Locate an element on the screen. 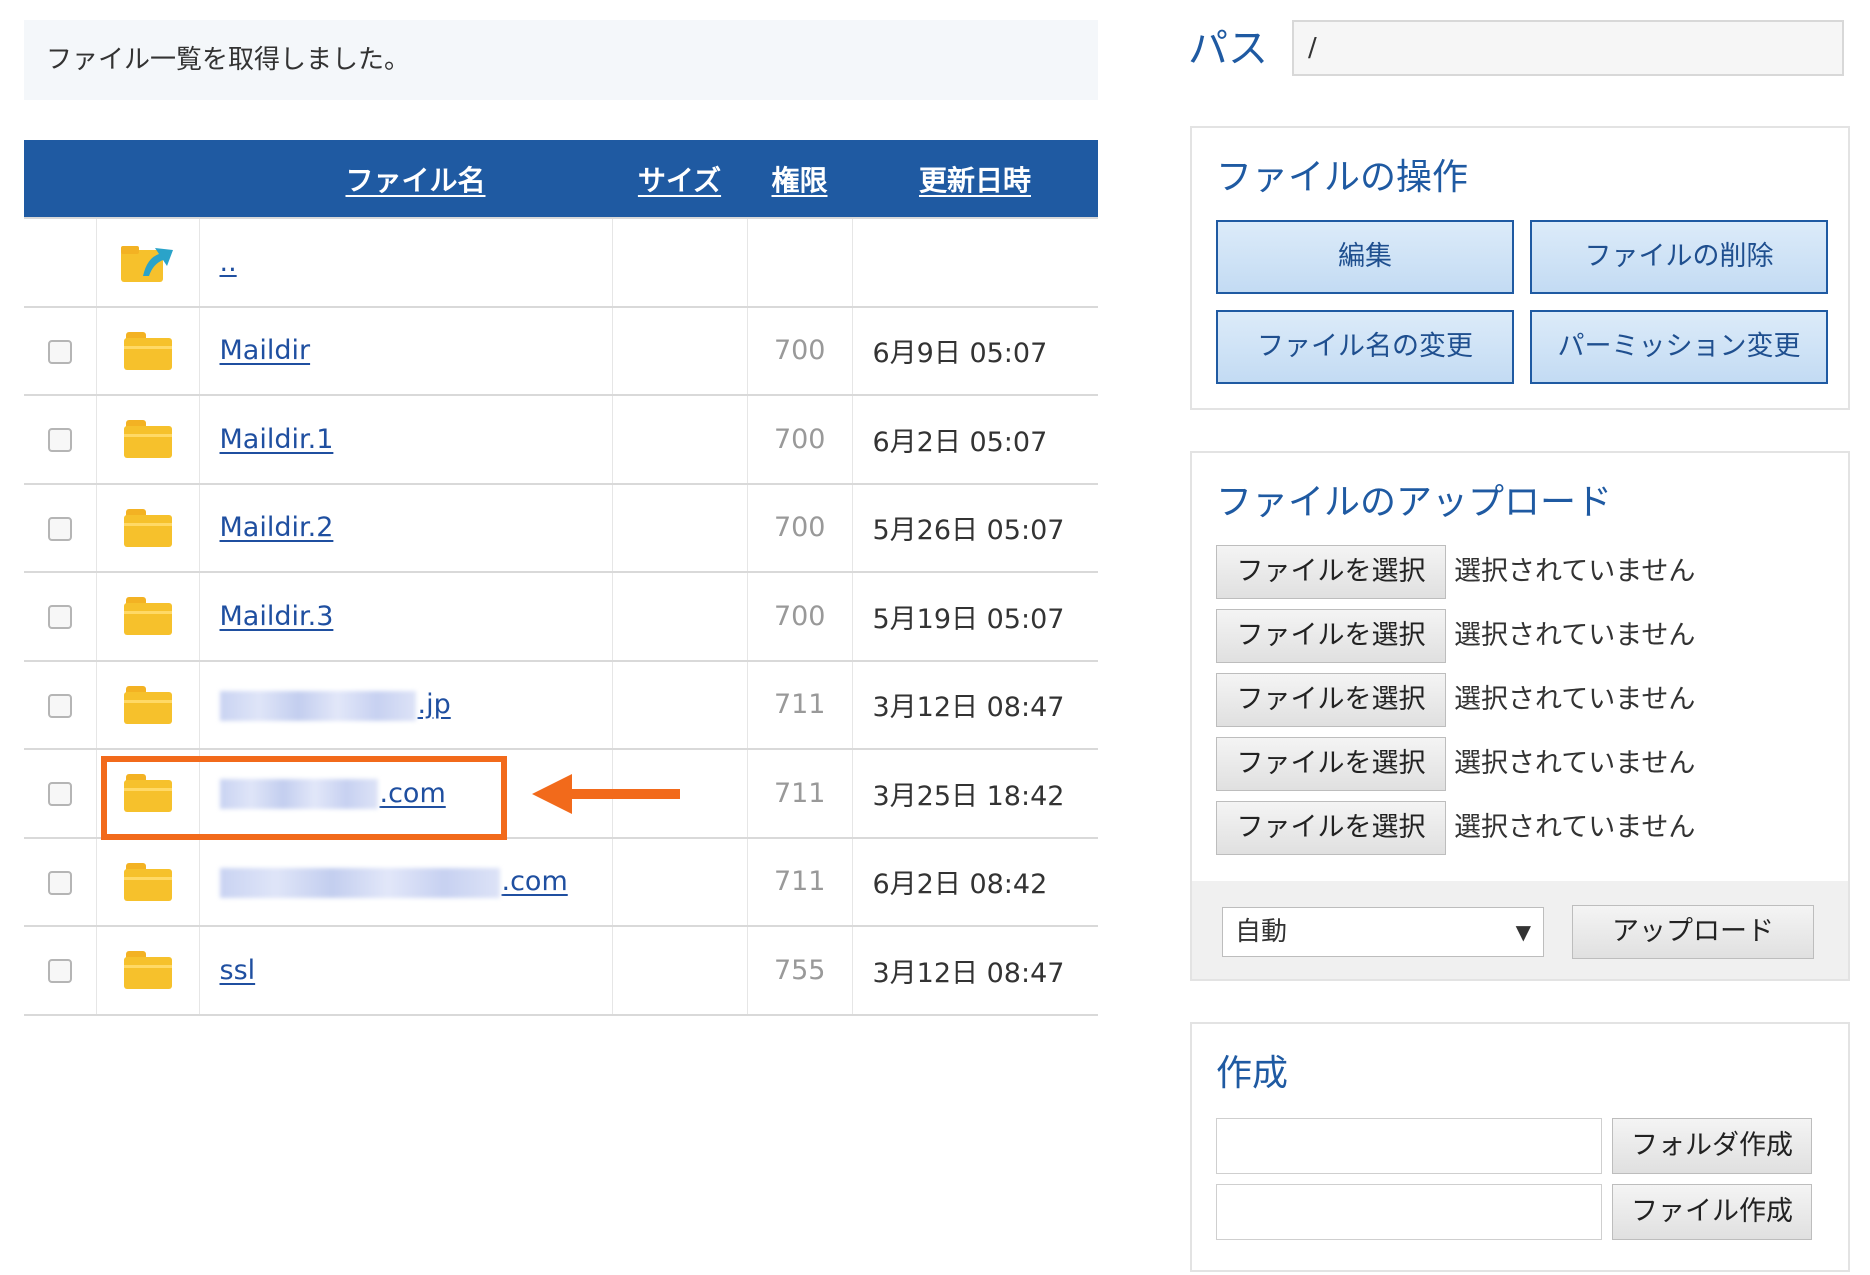  upload-mode-value: 自動 is located at coordinates (1261, 932).